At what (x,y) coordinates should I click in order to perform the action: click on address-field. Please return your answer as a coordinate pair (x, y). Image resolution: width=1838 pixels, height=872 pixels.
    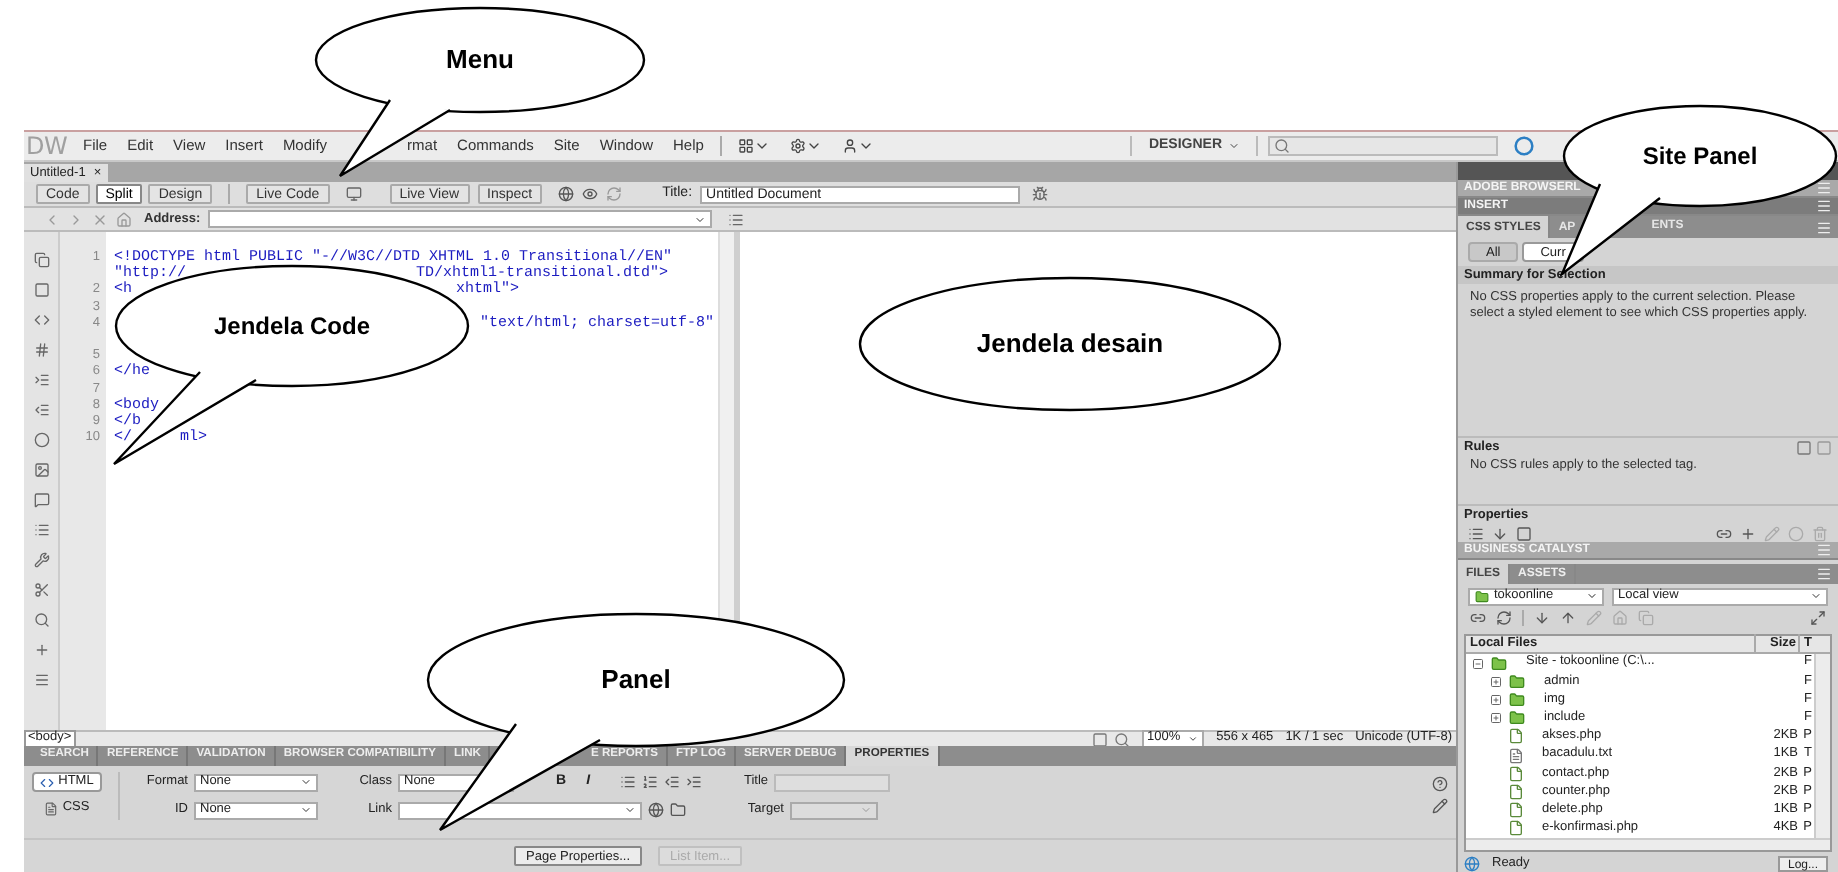
    Looking at the image, I should click on (460, 219).